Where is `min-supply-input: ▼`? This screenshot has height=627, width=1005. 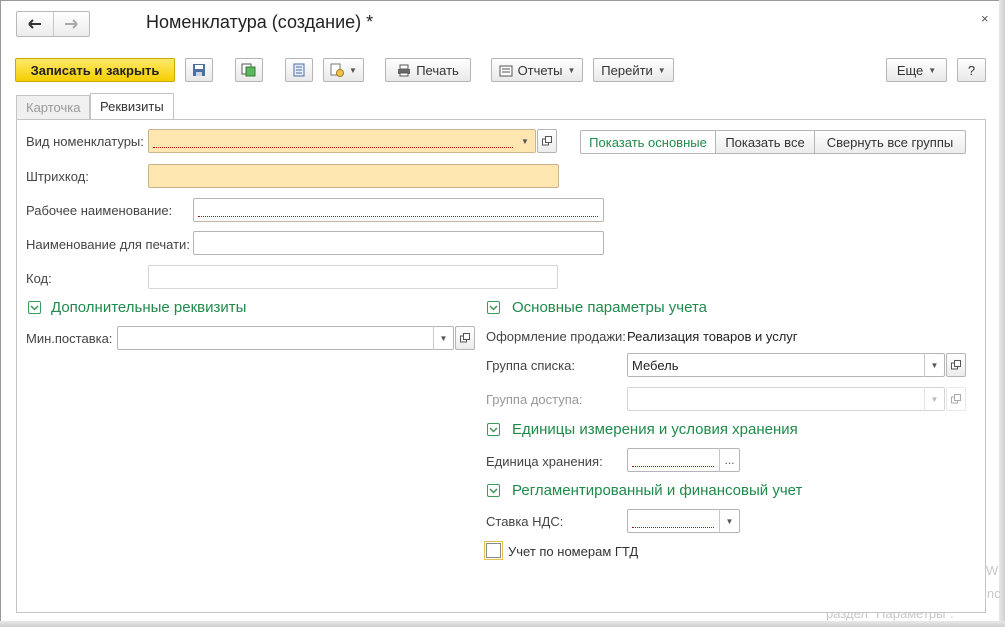
min-supply-input: ▼ is located at coordinates (285, 338).